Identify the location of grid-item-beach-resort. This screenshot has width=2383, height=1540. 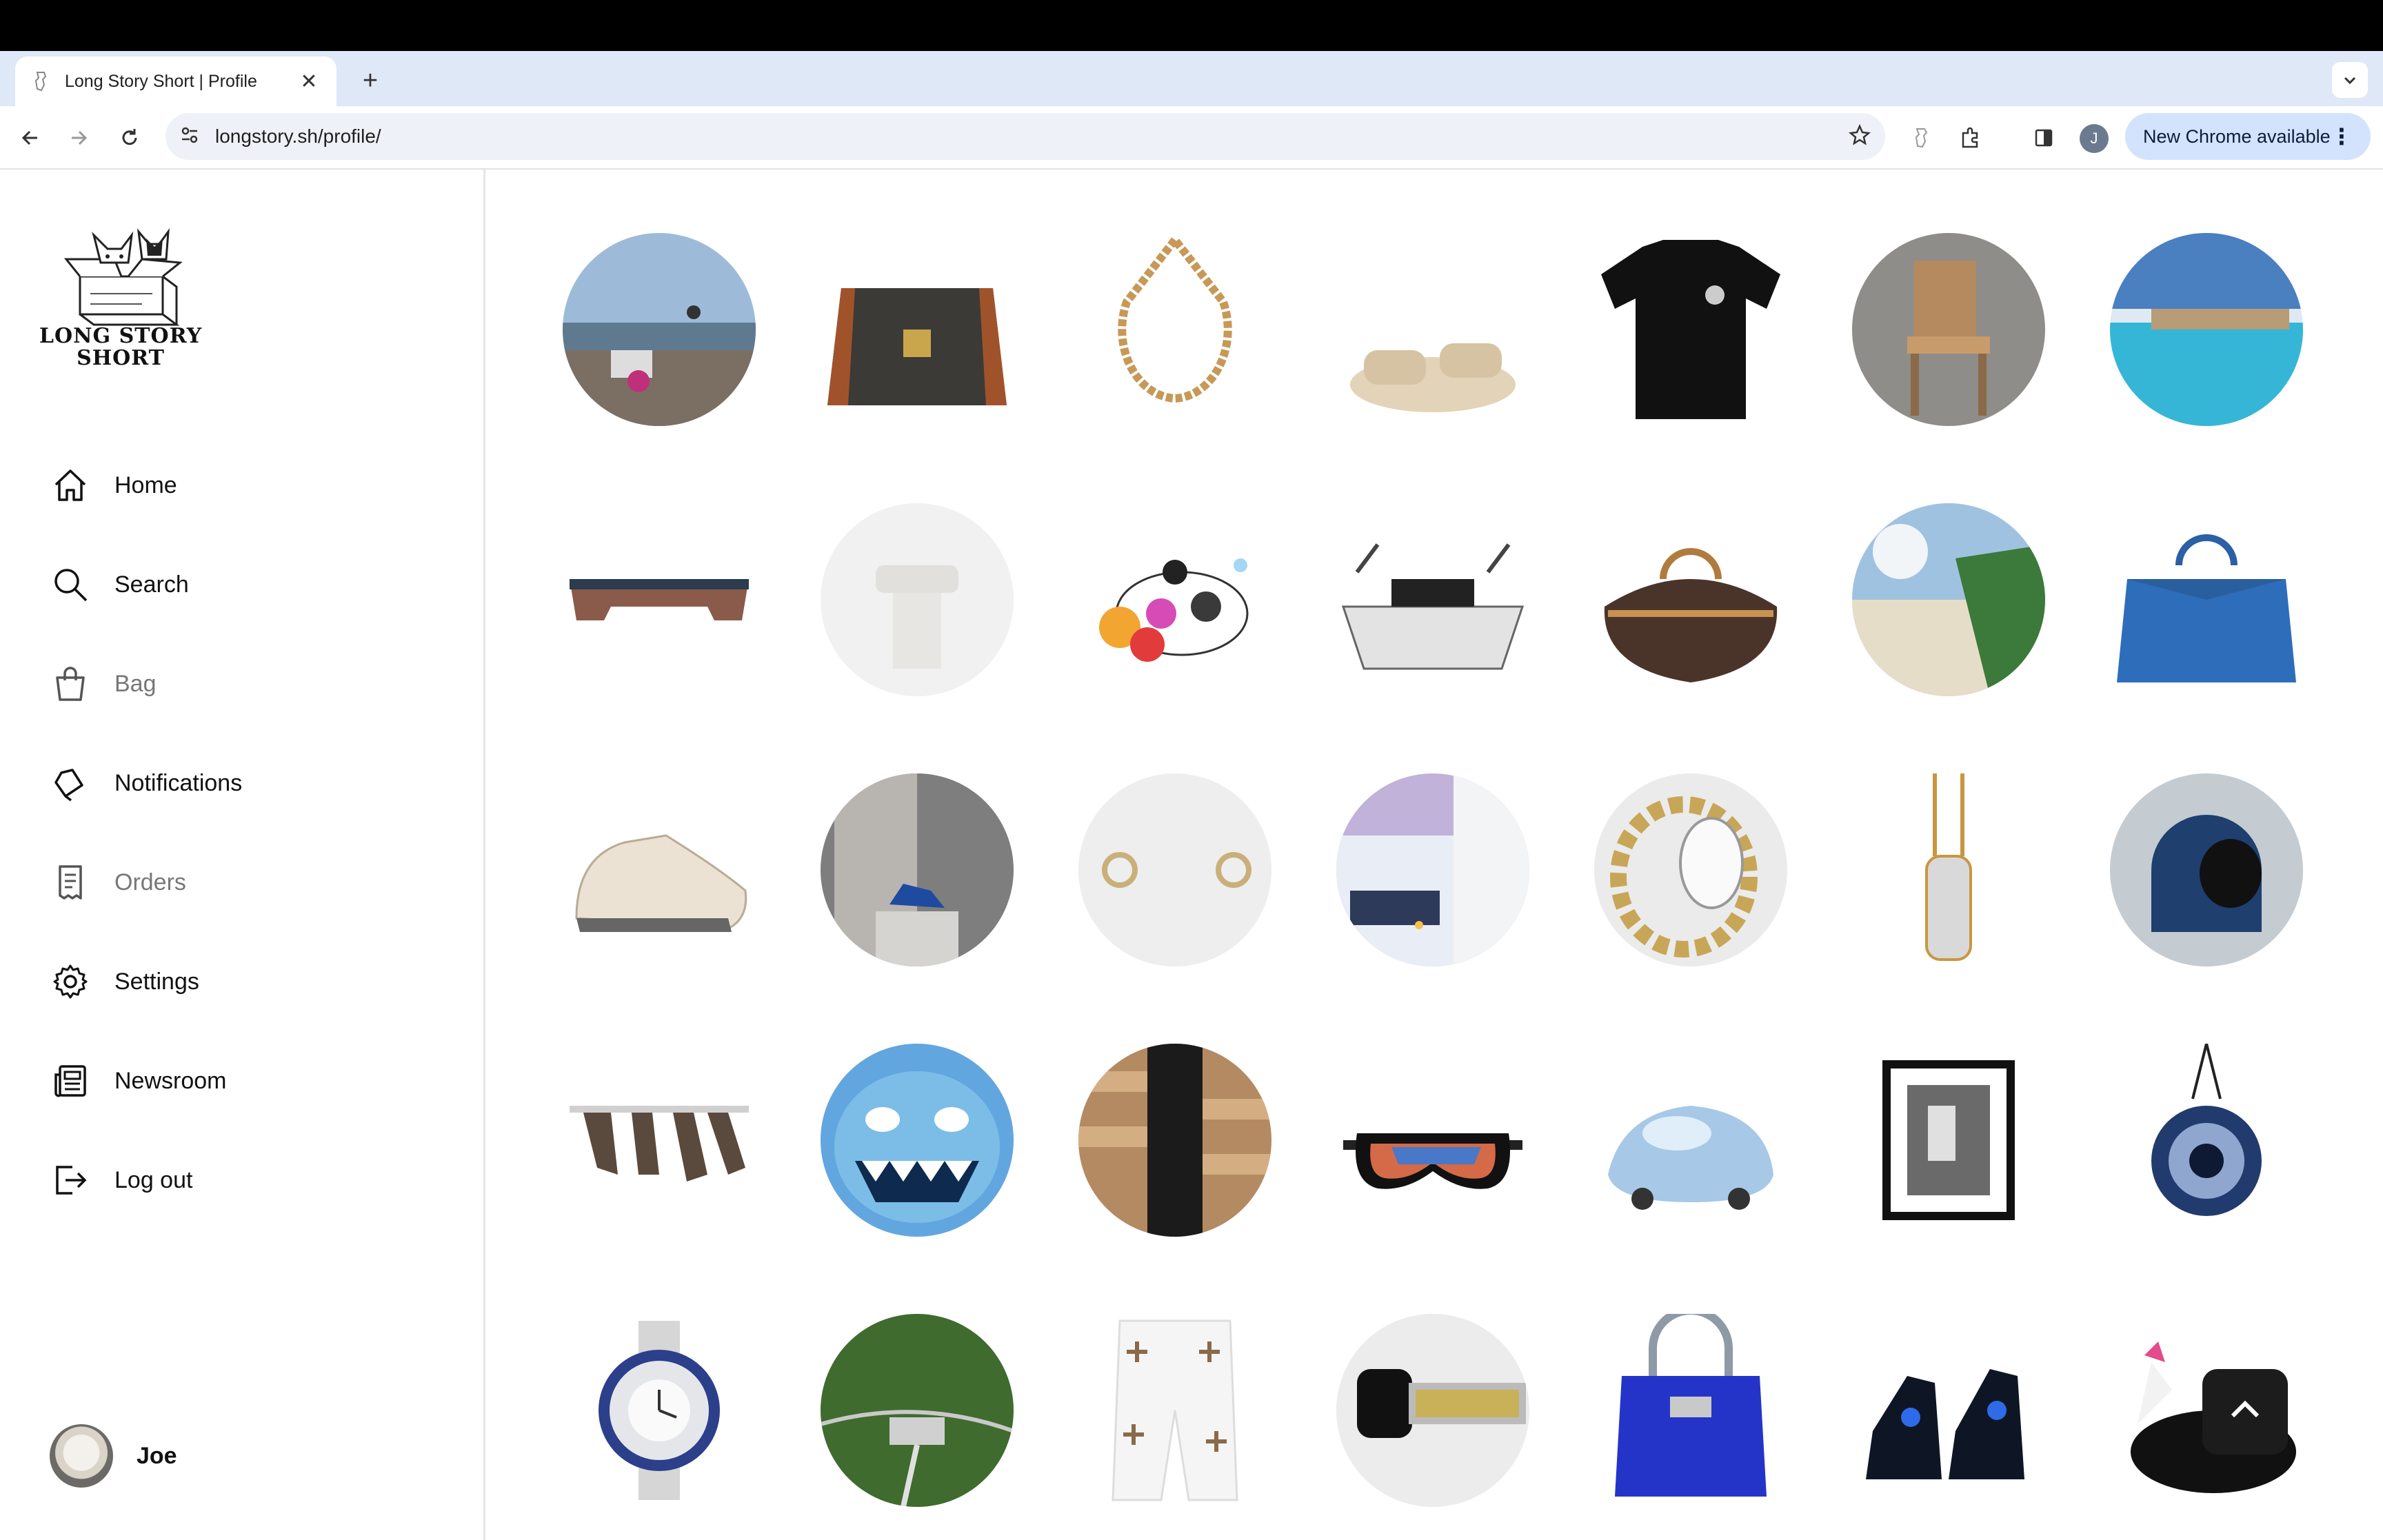
(1948, 600).